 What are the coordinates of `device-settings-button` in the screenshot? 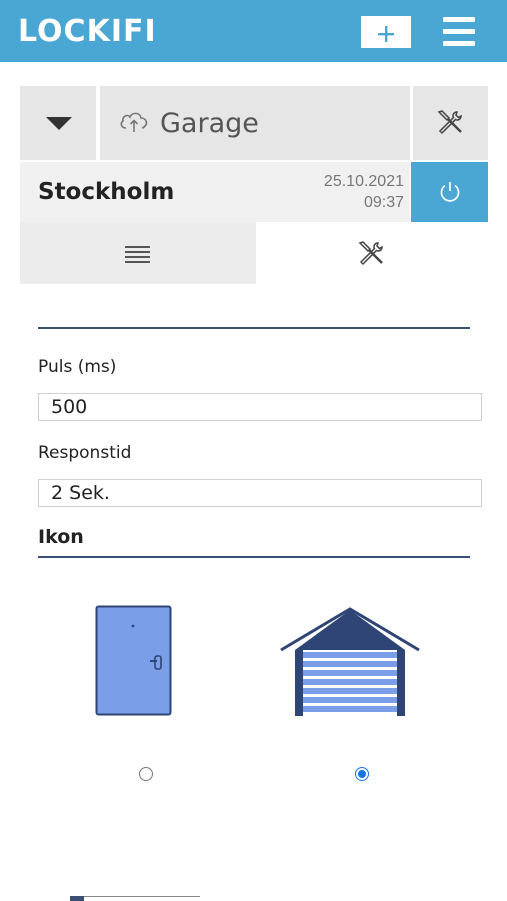 It's located at (450, 123).